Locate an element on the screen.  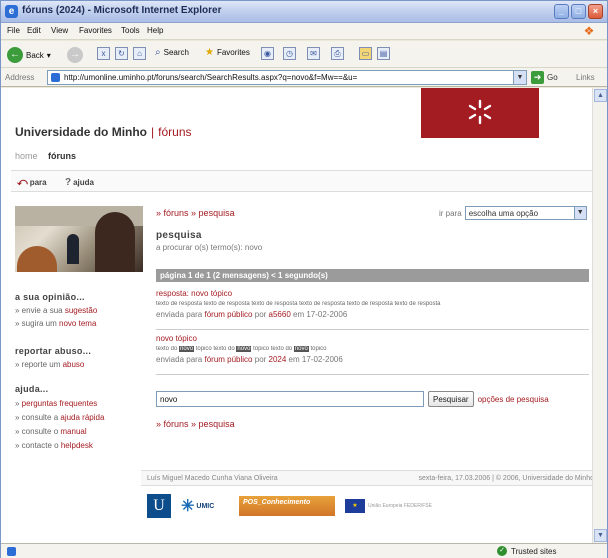
menu-help: Help is located at coordinates (155, 30).